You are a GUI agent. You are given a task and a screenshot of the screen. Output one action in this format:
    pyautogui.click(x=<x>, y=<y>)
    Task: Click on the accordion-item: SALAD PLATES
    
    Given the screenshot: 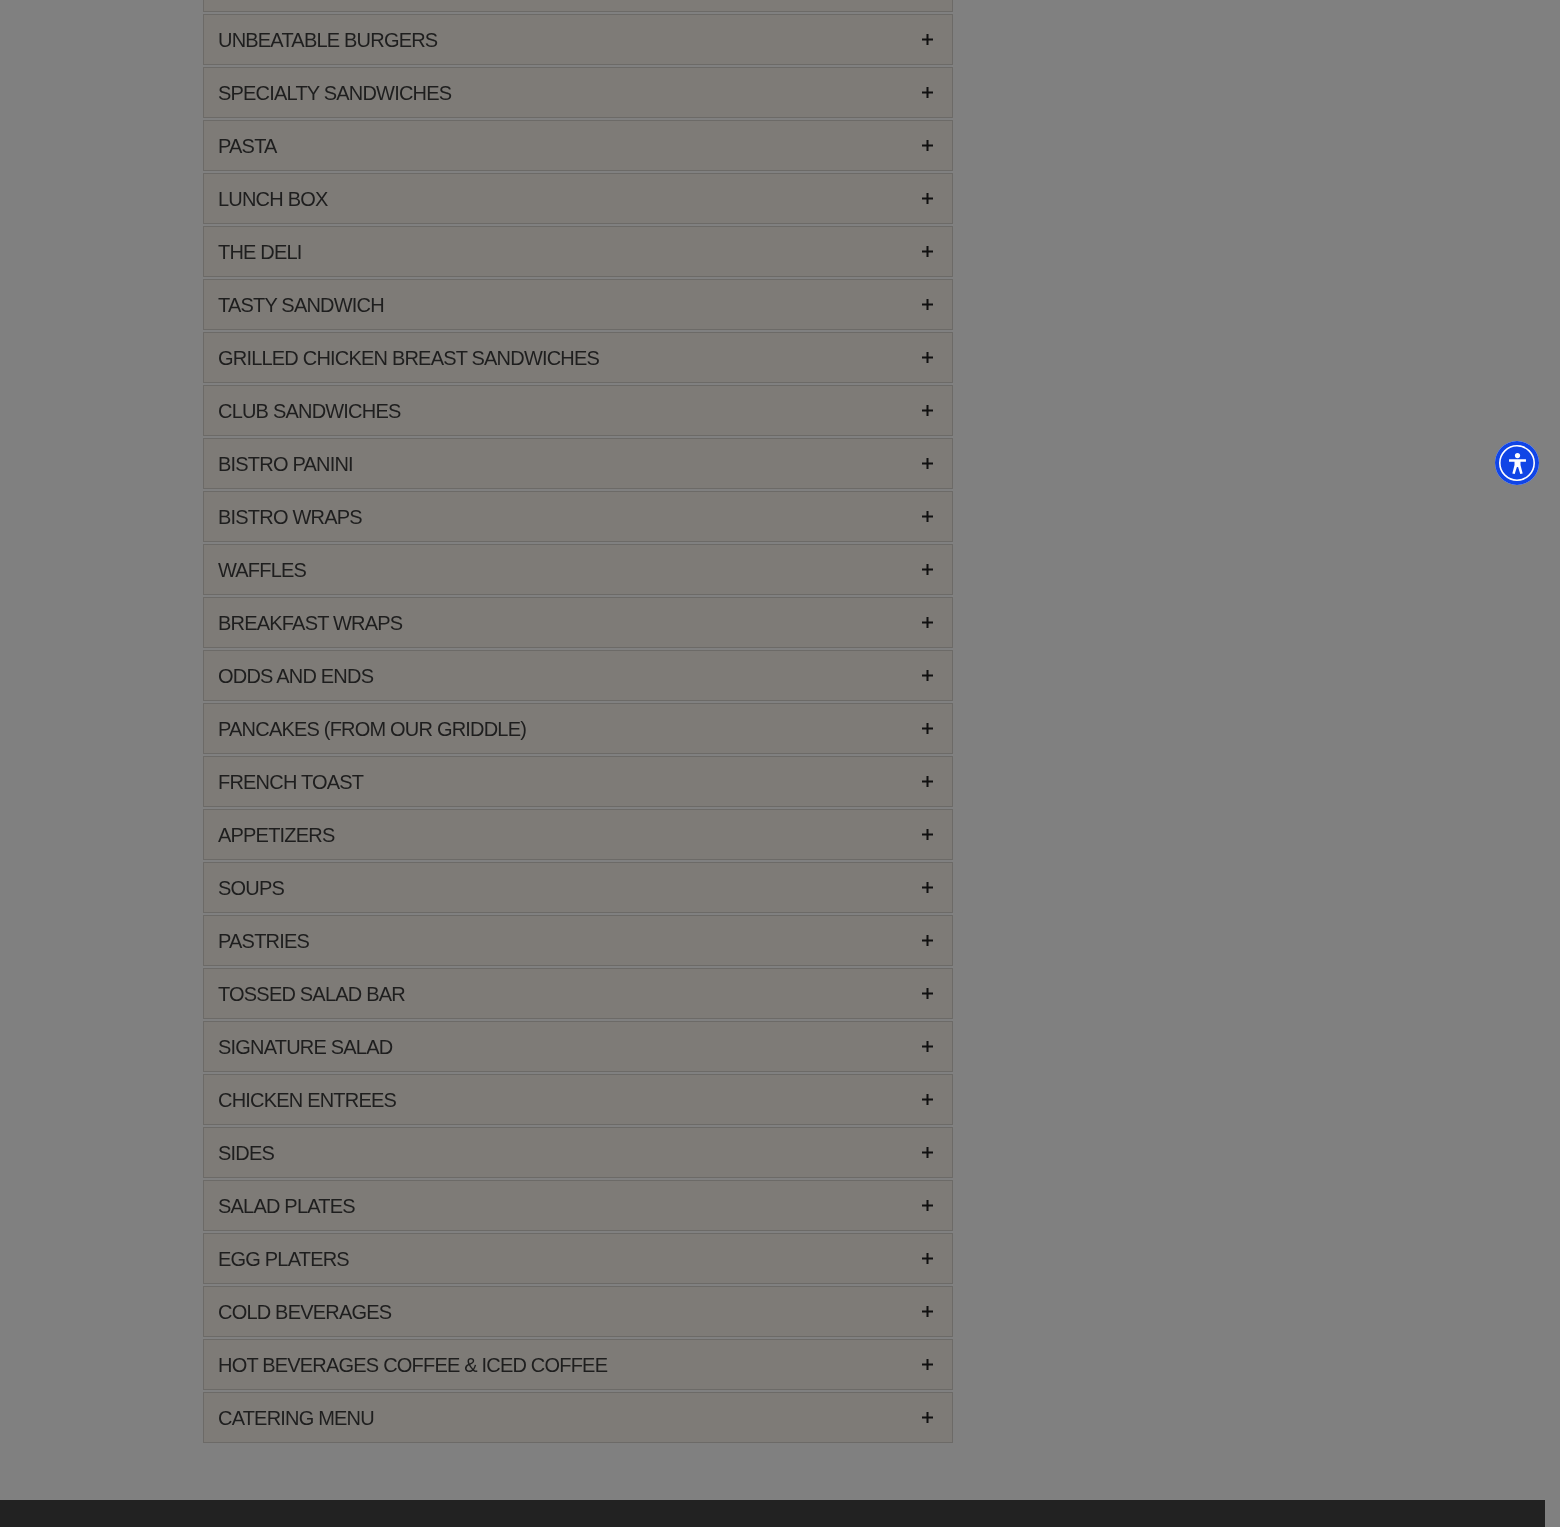 What is the action you would take?
    pyautogui.click(x=578, y=1205)
    